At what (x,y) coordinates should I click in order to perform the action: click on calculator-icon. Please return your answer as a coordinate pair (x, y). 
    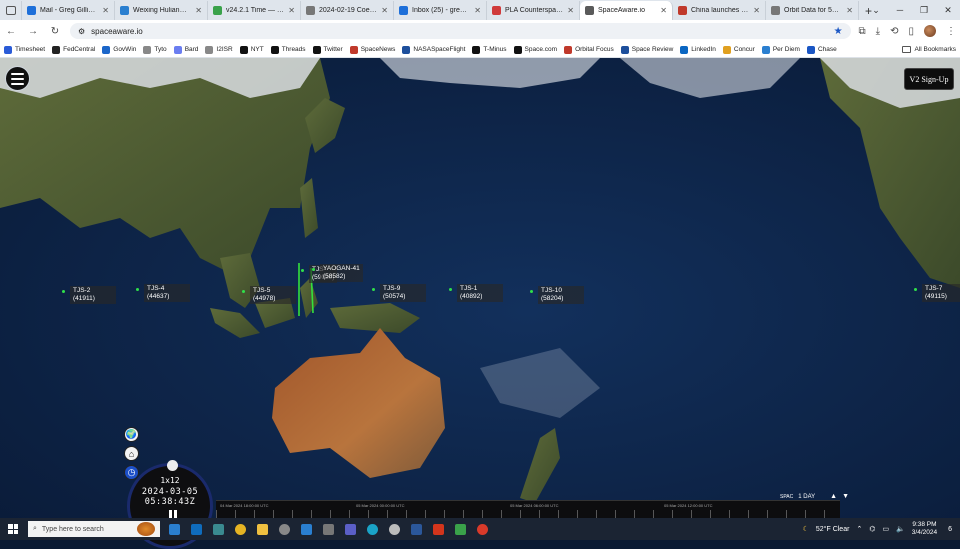
    Looking at the image, I should click on (328, 529).